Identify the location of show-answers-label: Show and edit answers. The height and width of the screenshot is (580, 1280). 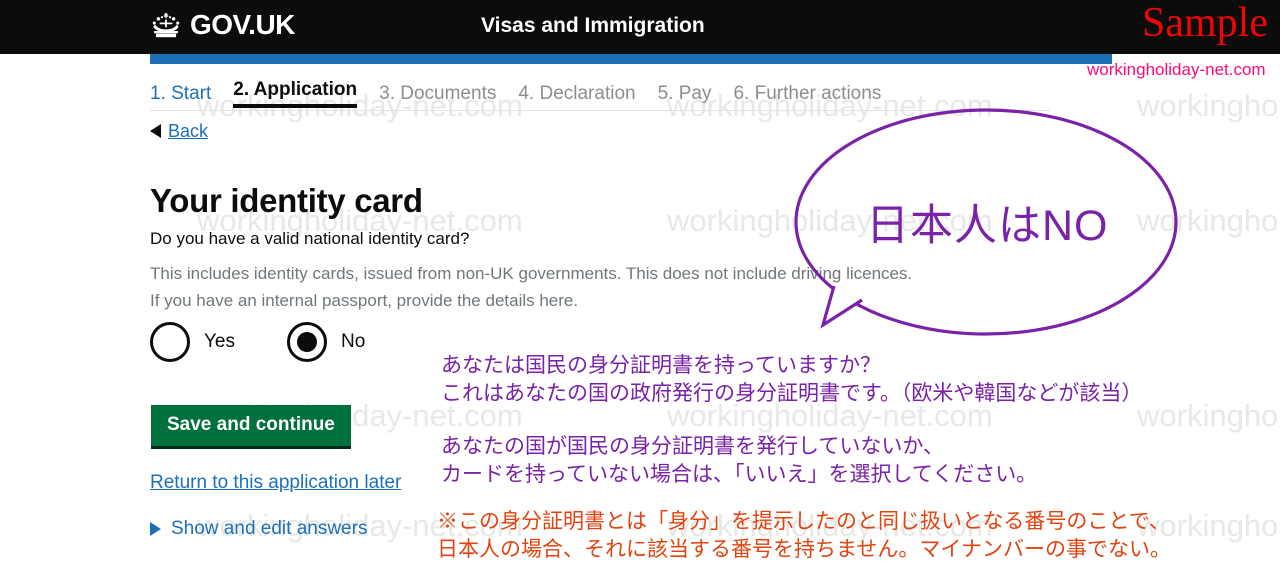
(269, 529).